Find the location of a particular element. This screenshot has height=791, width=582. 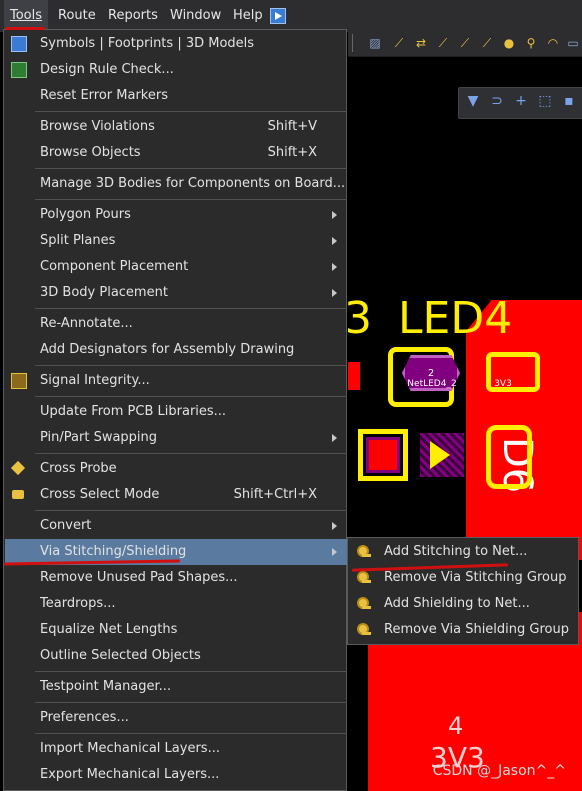

menu-item-label: Split Planes is located at coordinates (78, 240).